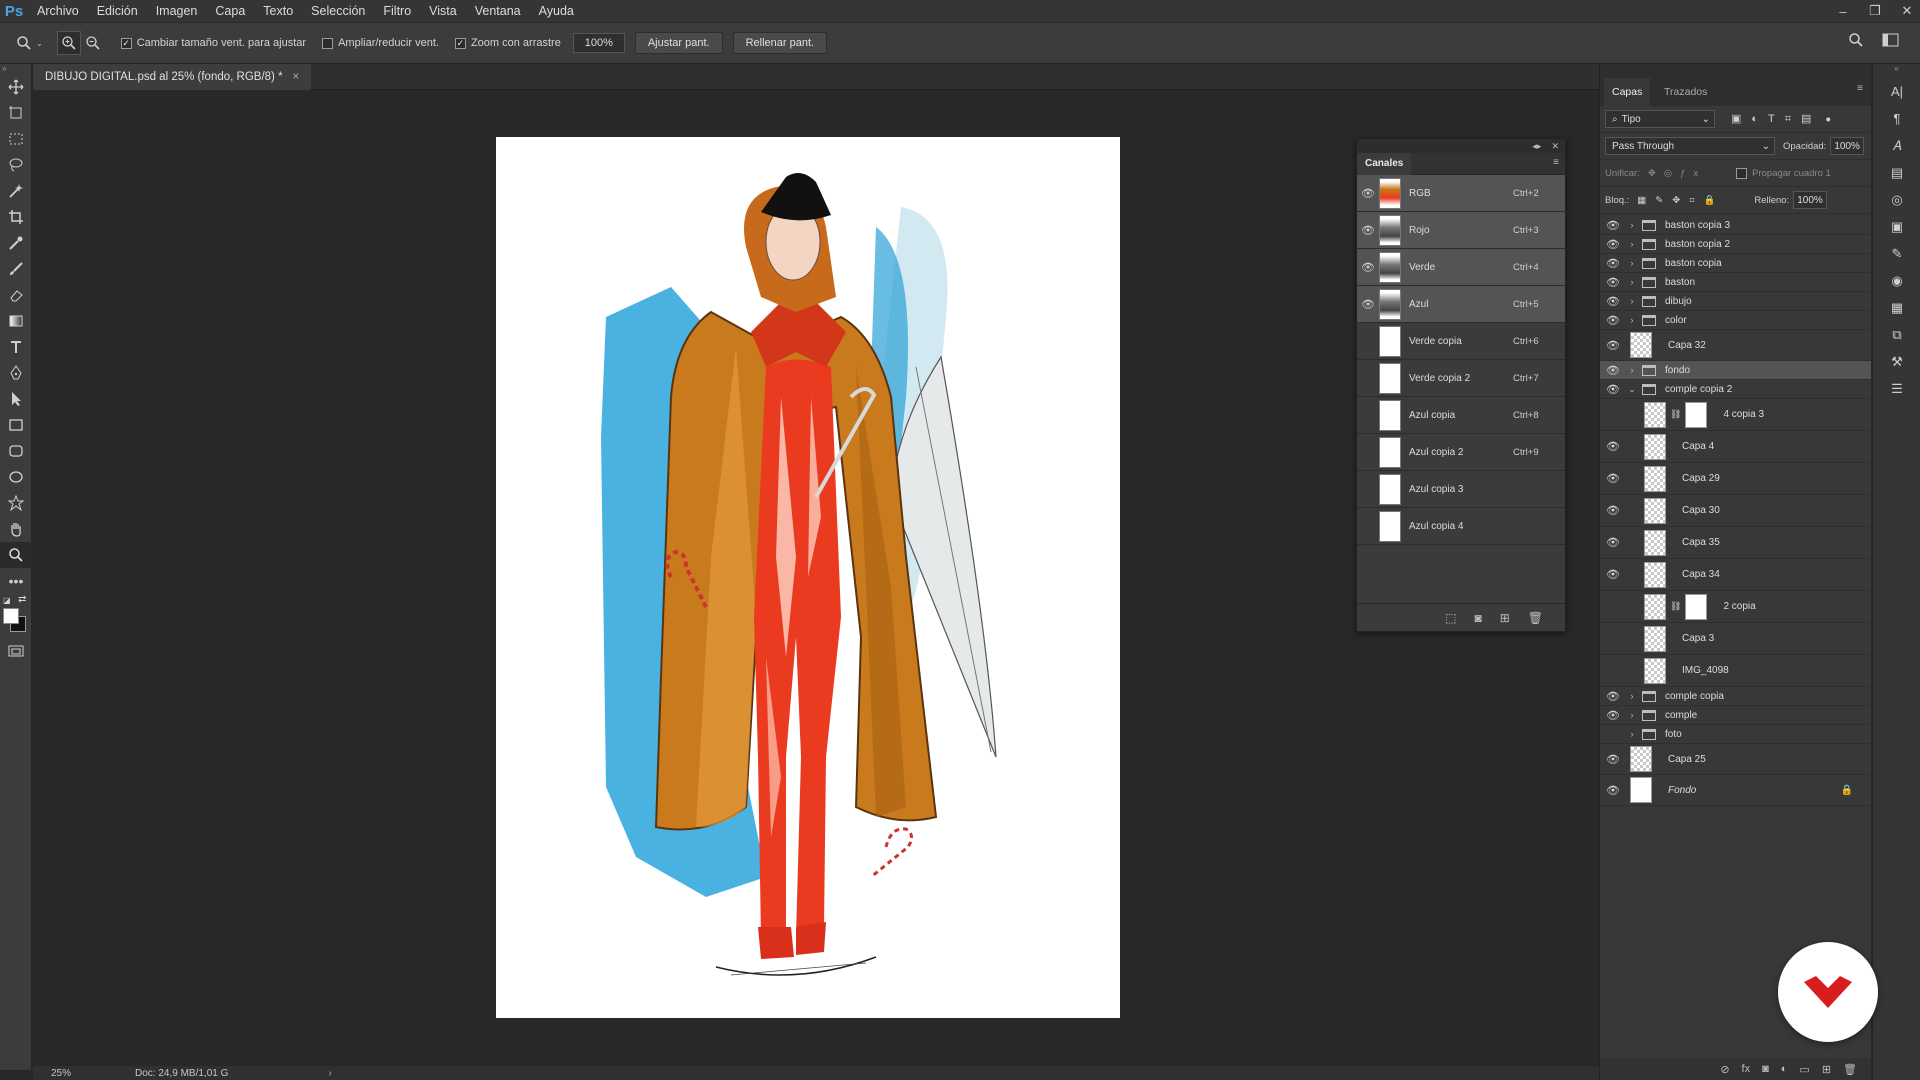  Describe the element at coordinates (39, 43) in the screenshot. I see `chevron-down-icon: ⌄` at that location.